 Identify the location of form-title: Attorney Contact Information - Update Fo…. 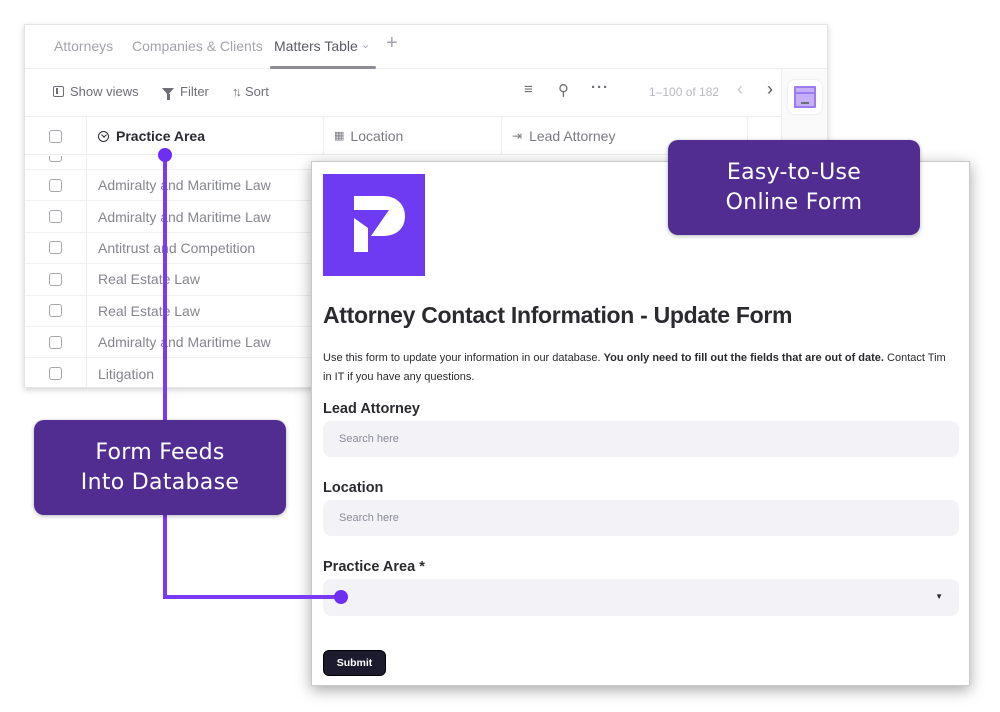
(558, 315).